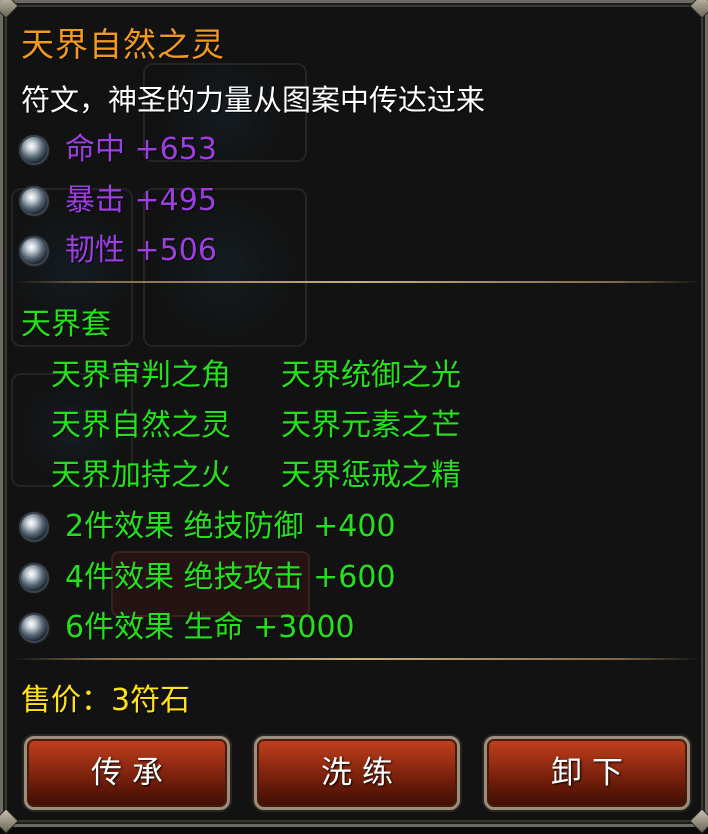 Image resolution: width=708 pixels, height=834 pixels. I want to click on inherit-button: 传承, so click(127, 773).